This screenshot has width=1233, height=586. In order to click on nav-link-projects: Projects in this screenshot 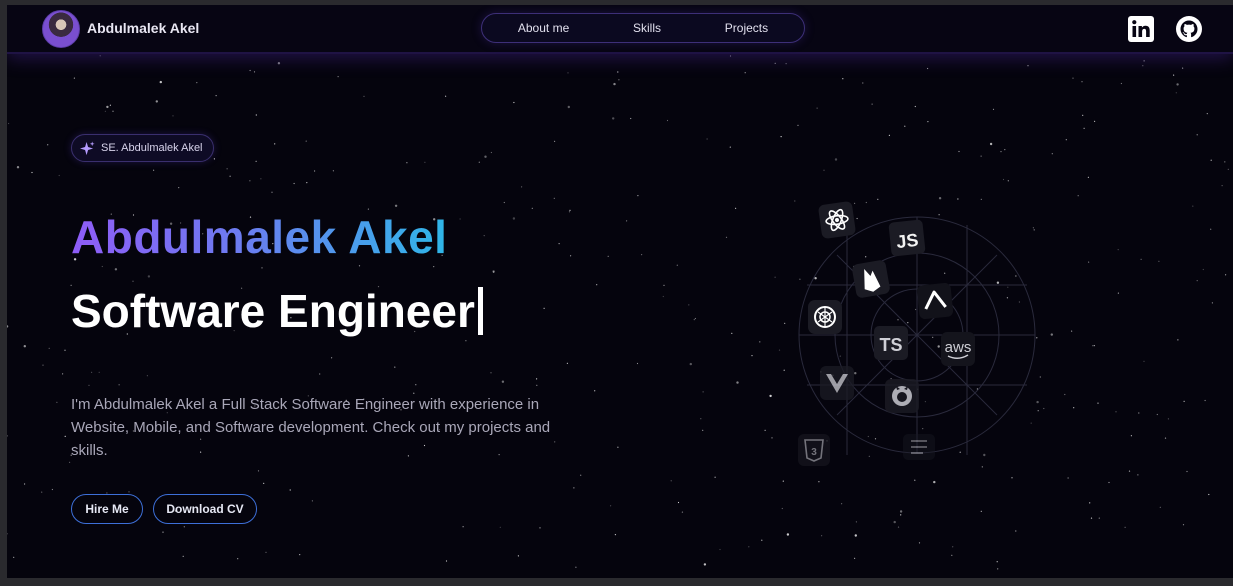, I will do `click(746, 28)`.